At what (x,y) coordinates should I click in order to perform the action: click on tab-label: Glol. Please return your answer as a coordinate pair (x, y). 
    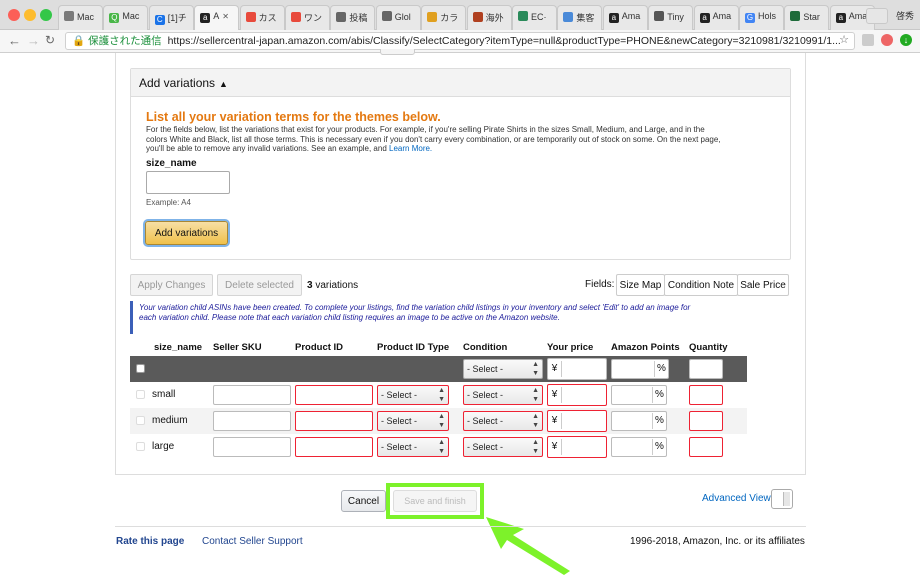
    Looking at the image, I should click on (402, 17).